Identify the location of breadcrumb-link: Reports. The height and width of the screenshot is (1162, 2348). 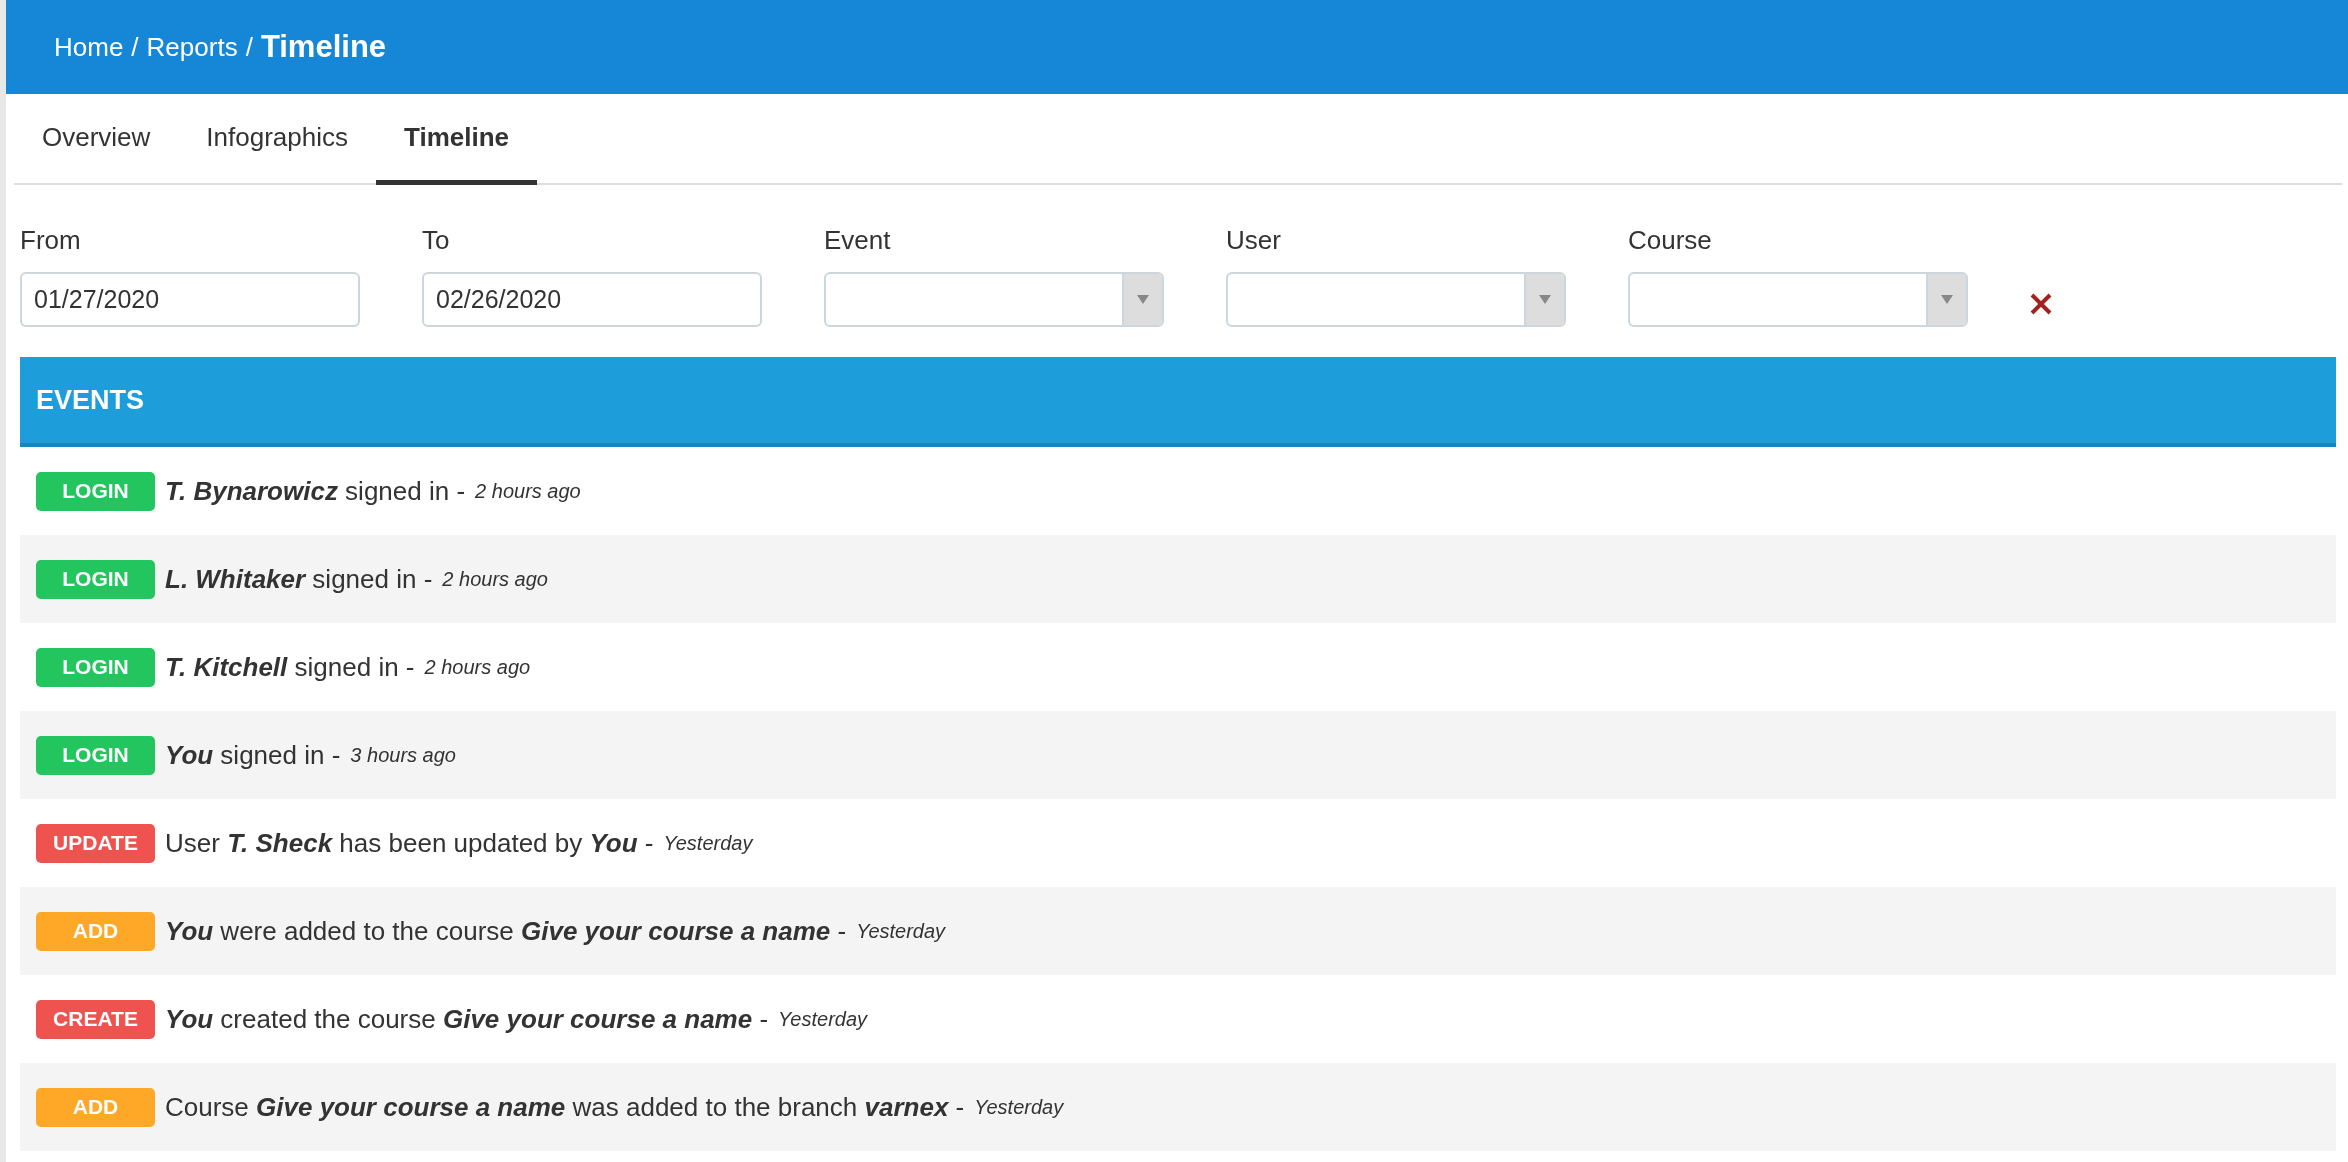
(192, 47).